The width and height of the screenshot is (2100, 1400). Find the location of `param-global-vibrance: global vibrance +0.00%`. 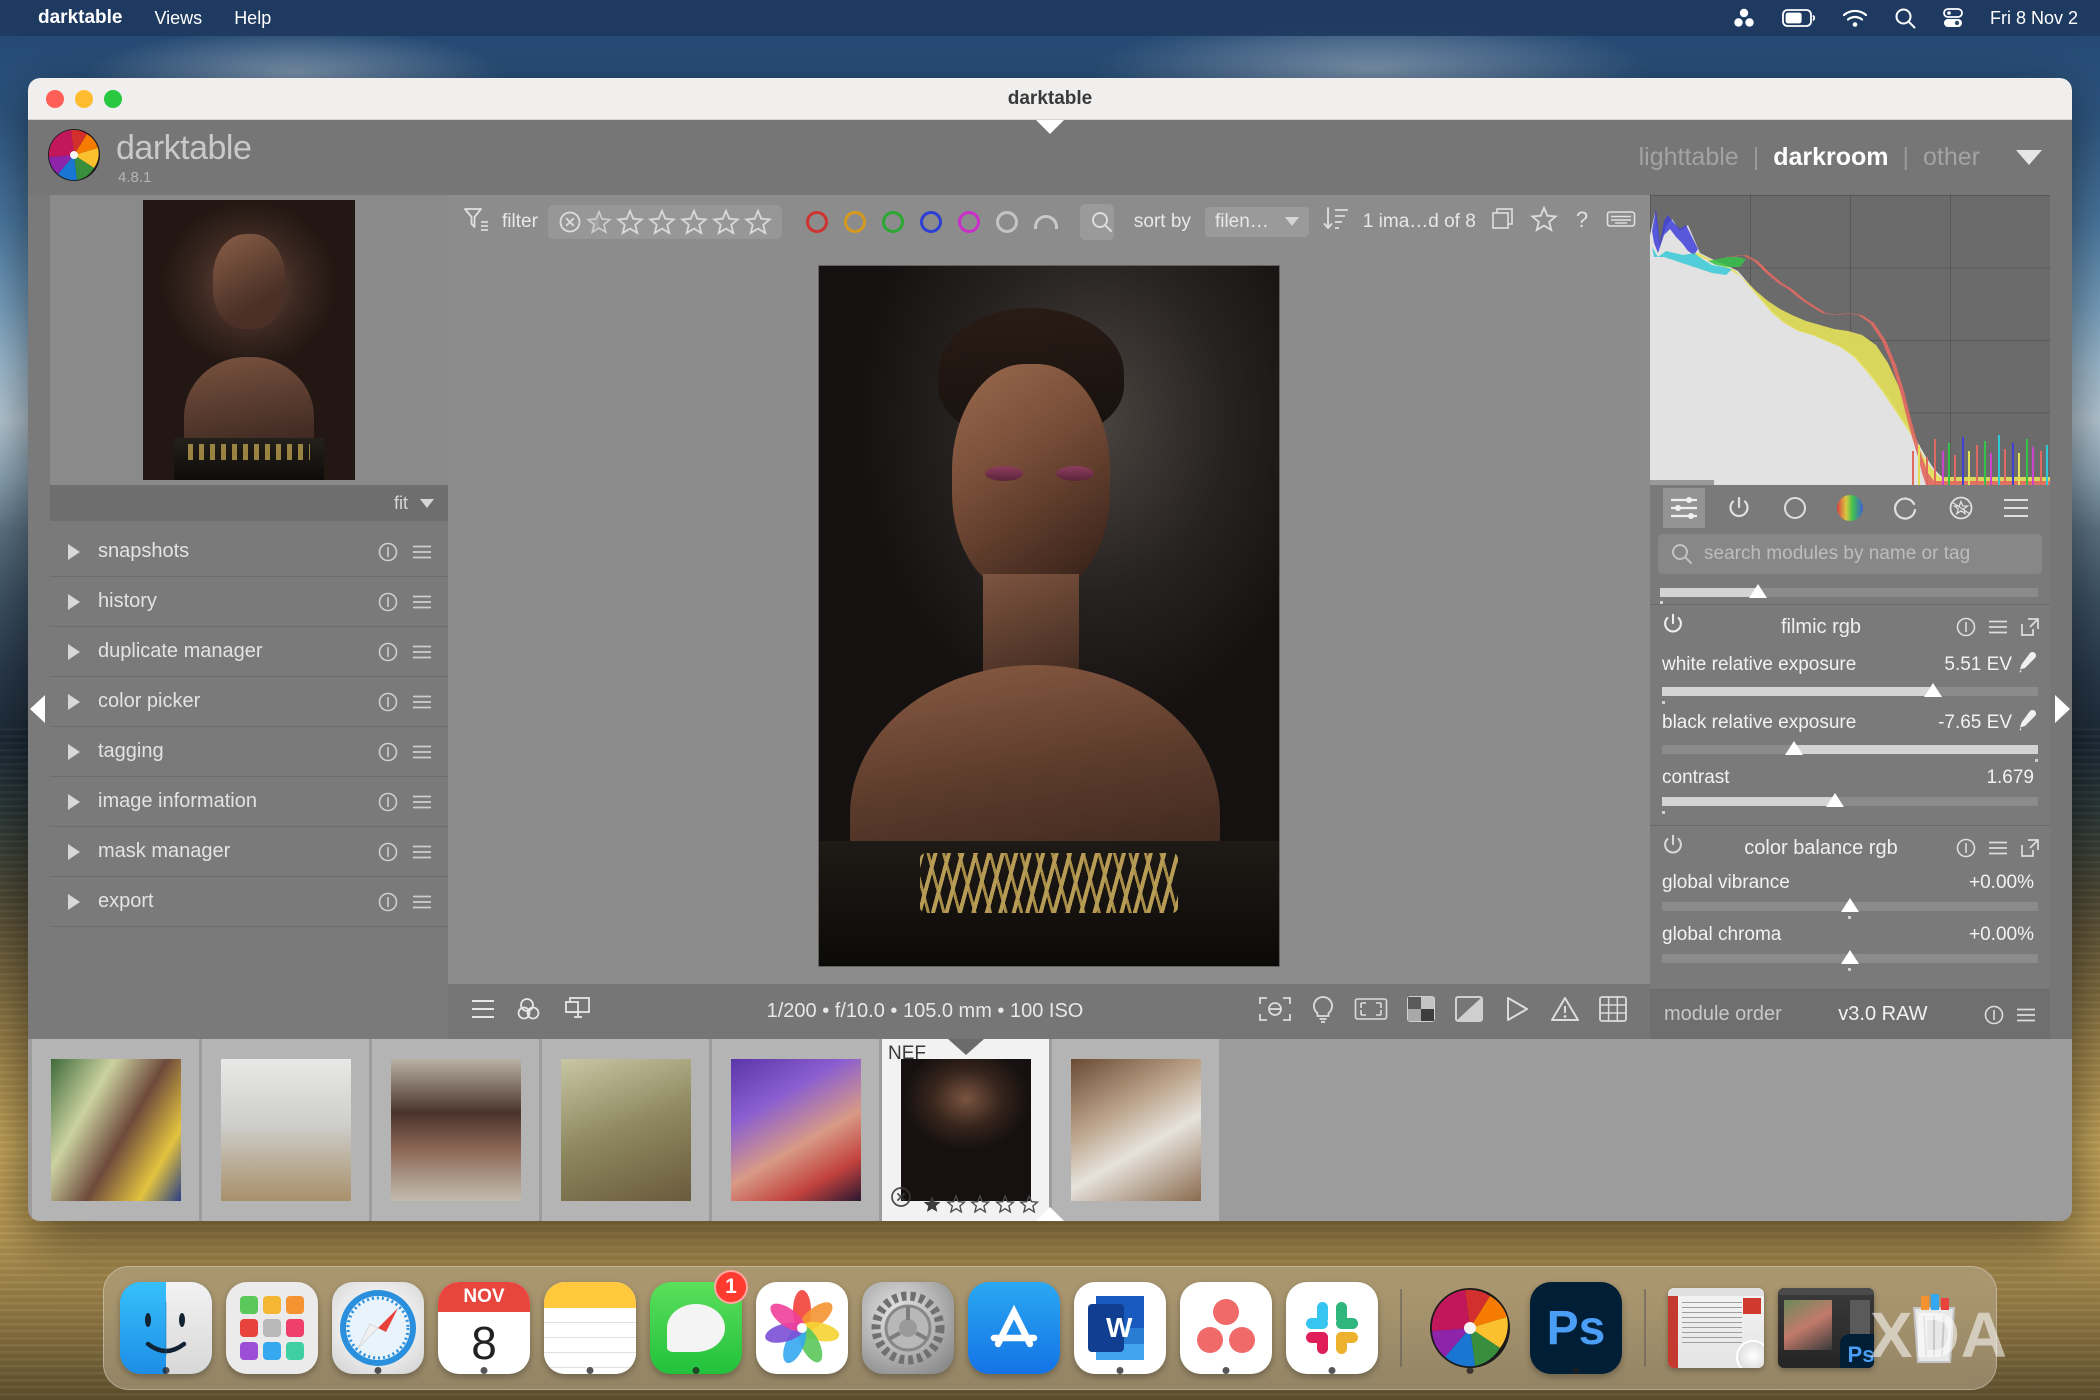

param-global-vibrance: global vibrance +0.00% is located at coordinates (1850, 894).